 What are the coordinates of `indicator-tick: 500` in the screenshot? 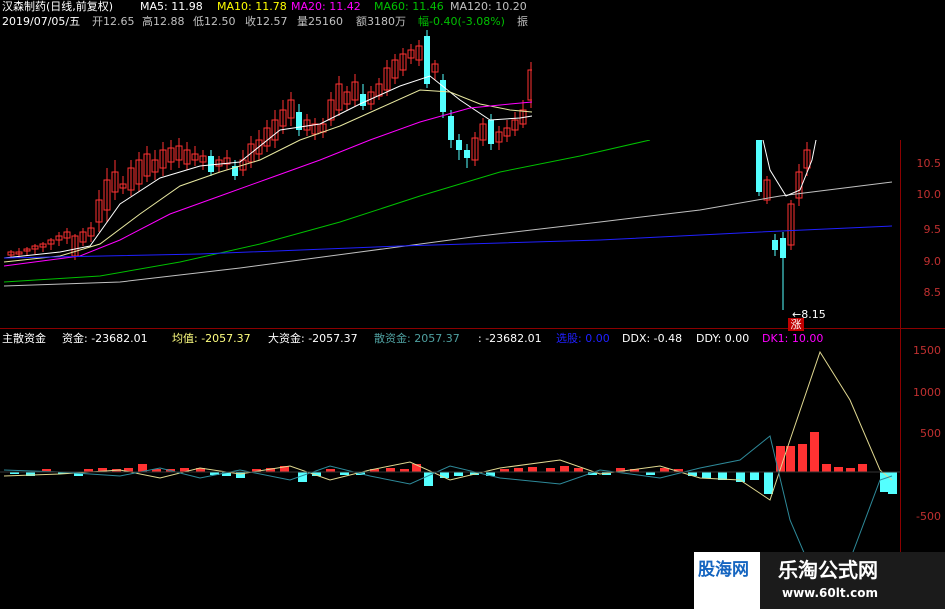 It's located at (930, 433).